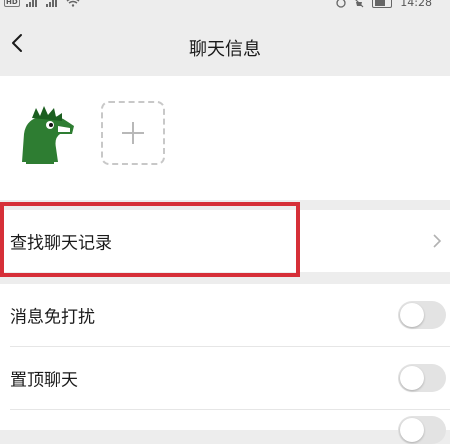 Image resolution: width=450 pixels, height=444 pixels. I want to click on mute-notifications-label: 消息免打扰, so click(52, 317).